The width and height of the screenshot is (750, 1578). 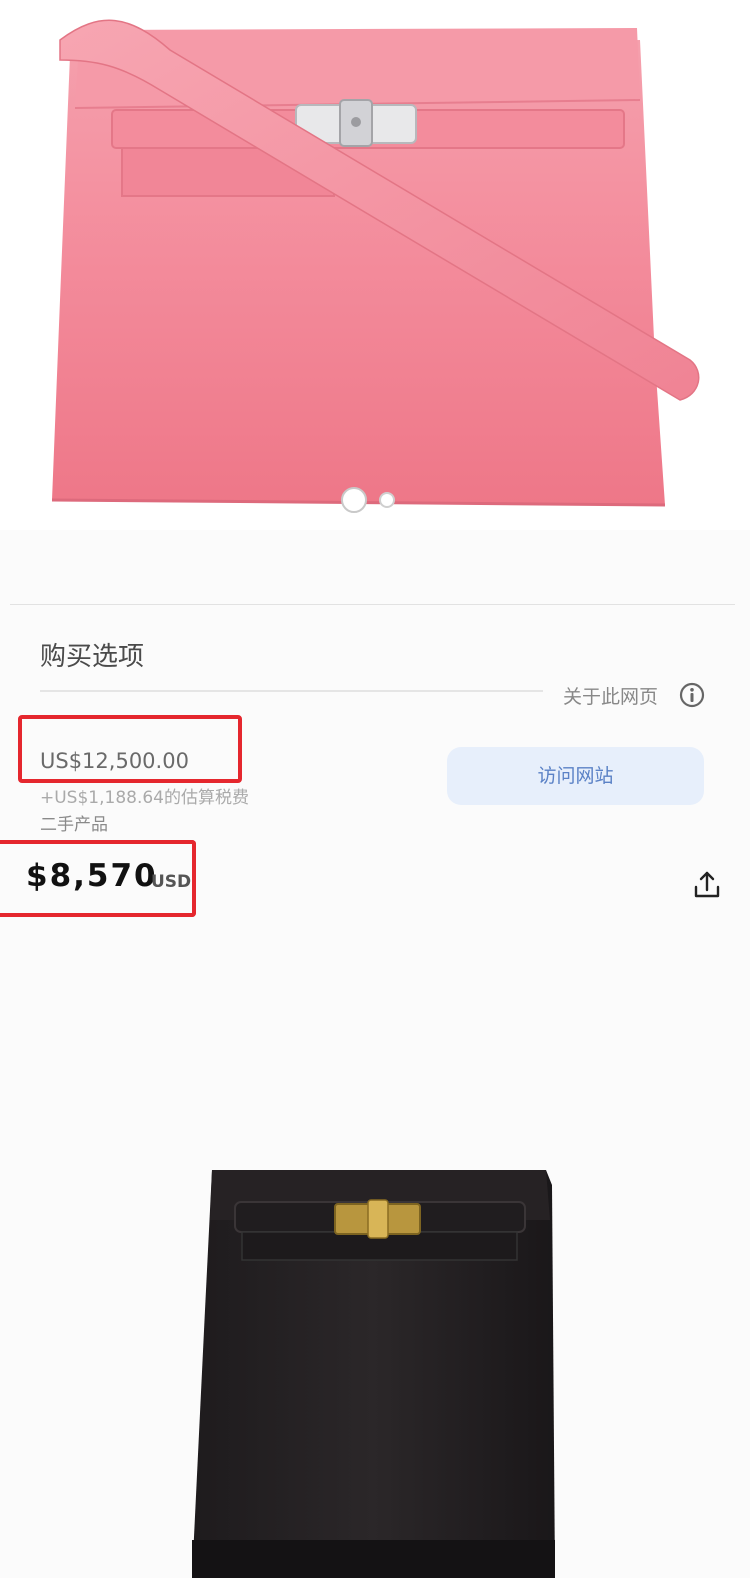 I want to click on about-this-page-link: 关于此网页, so click(x=610, y=695).